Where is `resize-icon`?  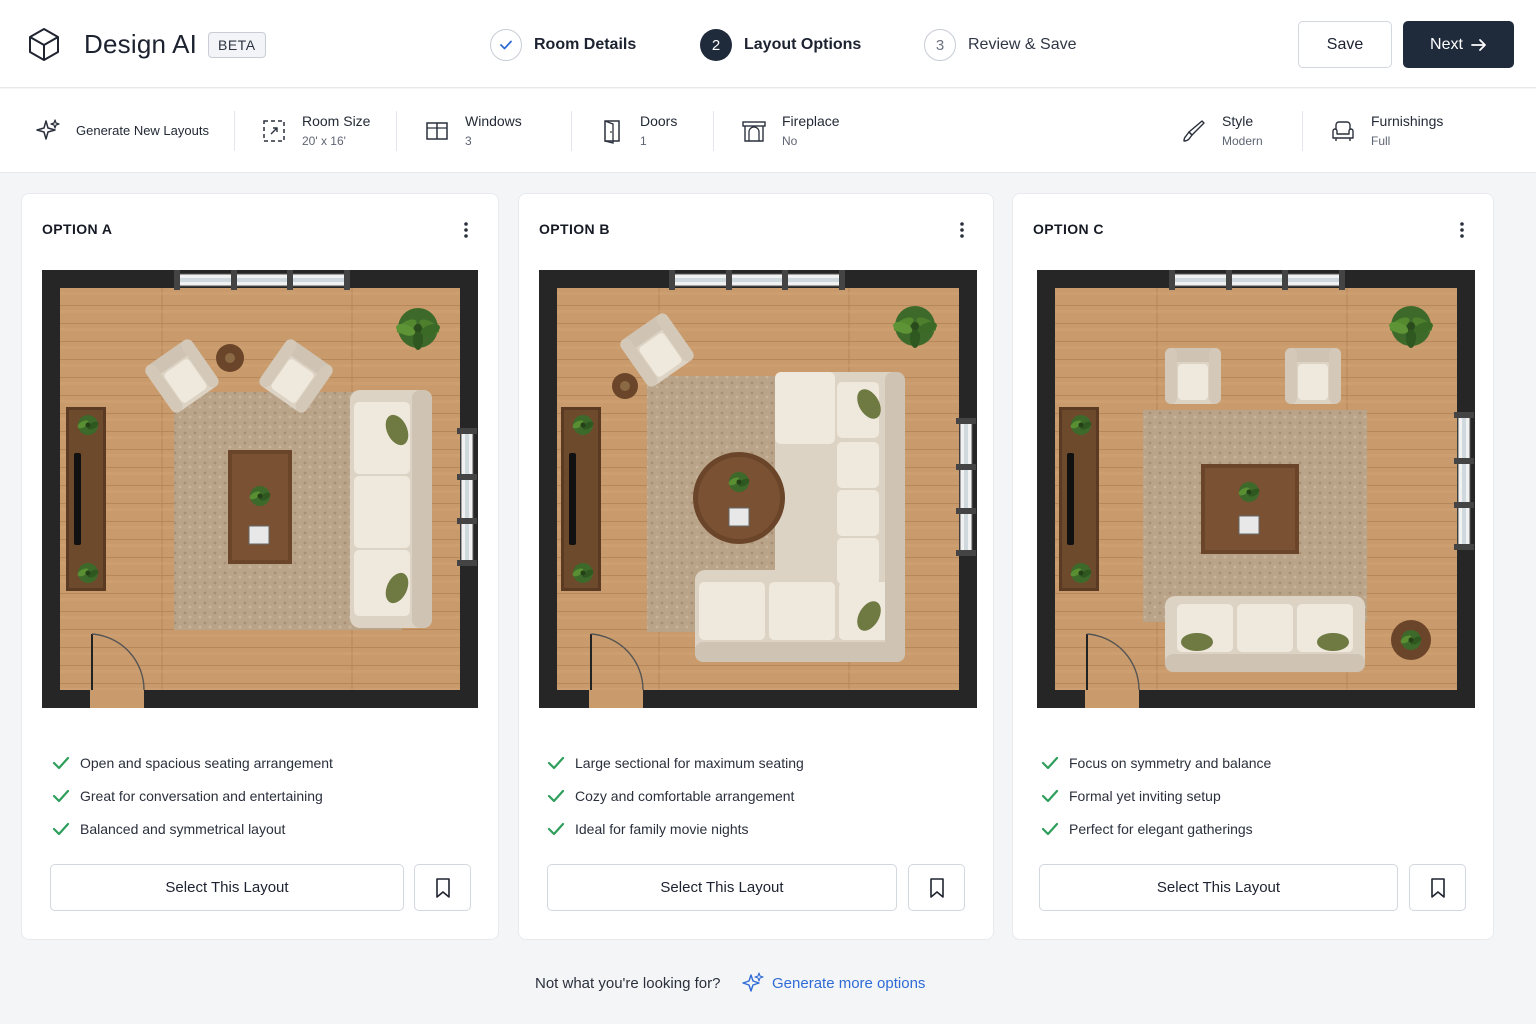 resize-icon is located at coordinates (274, 131).